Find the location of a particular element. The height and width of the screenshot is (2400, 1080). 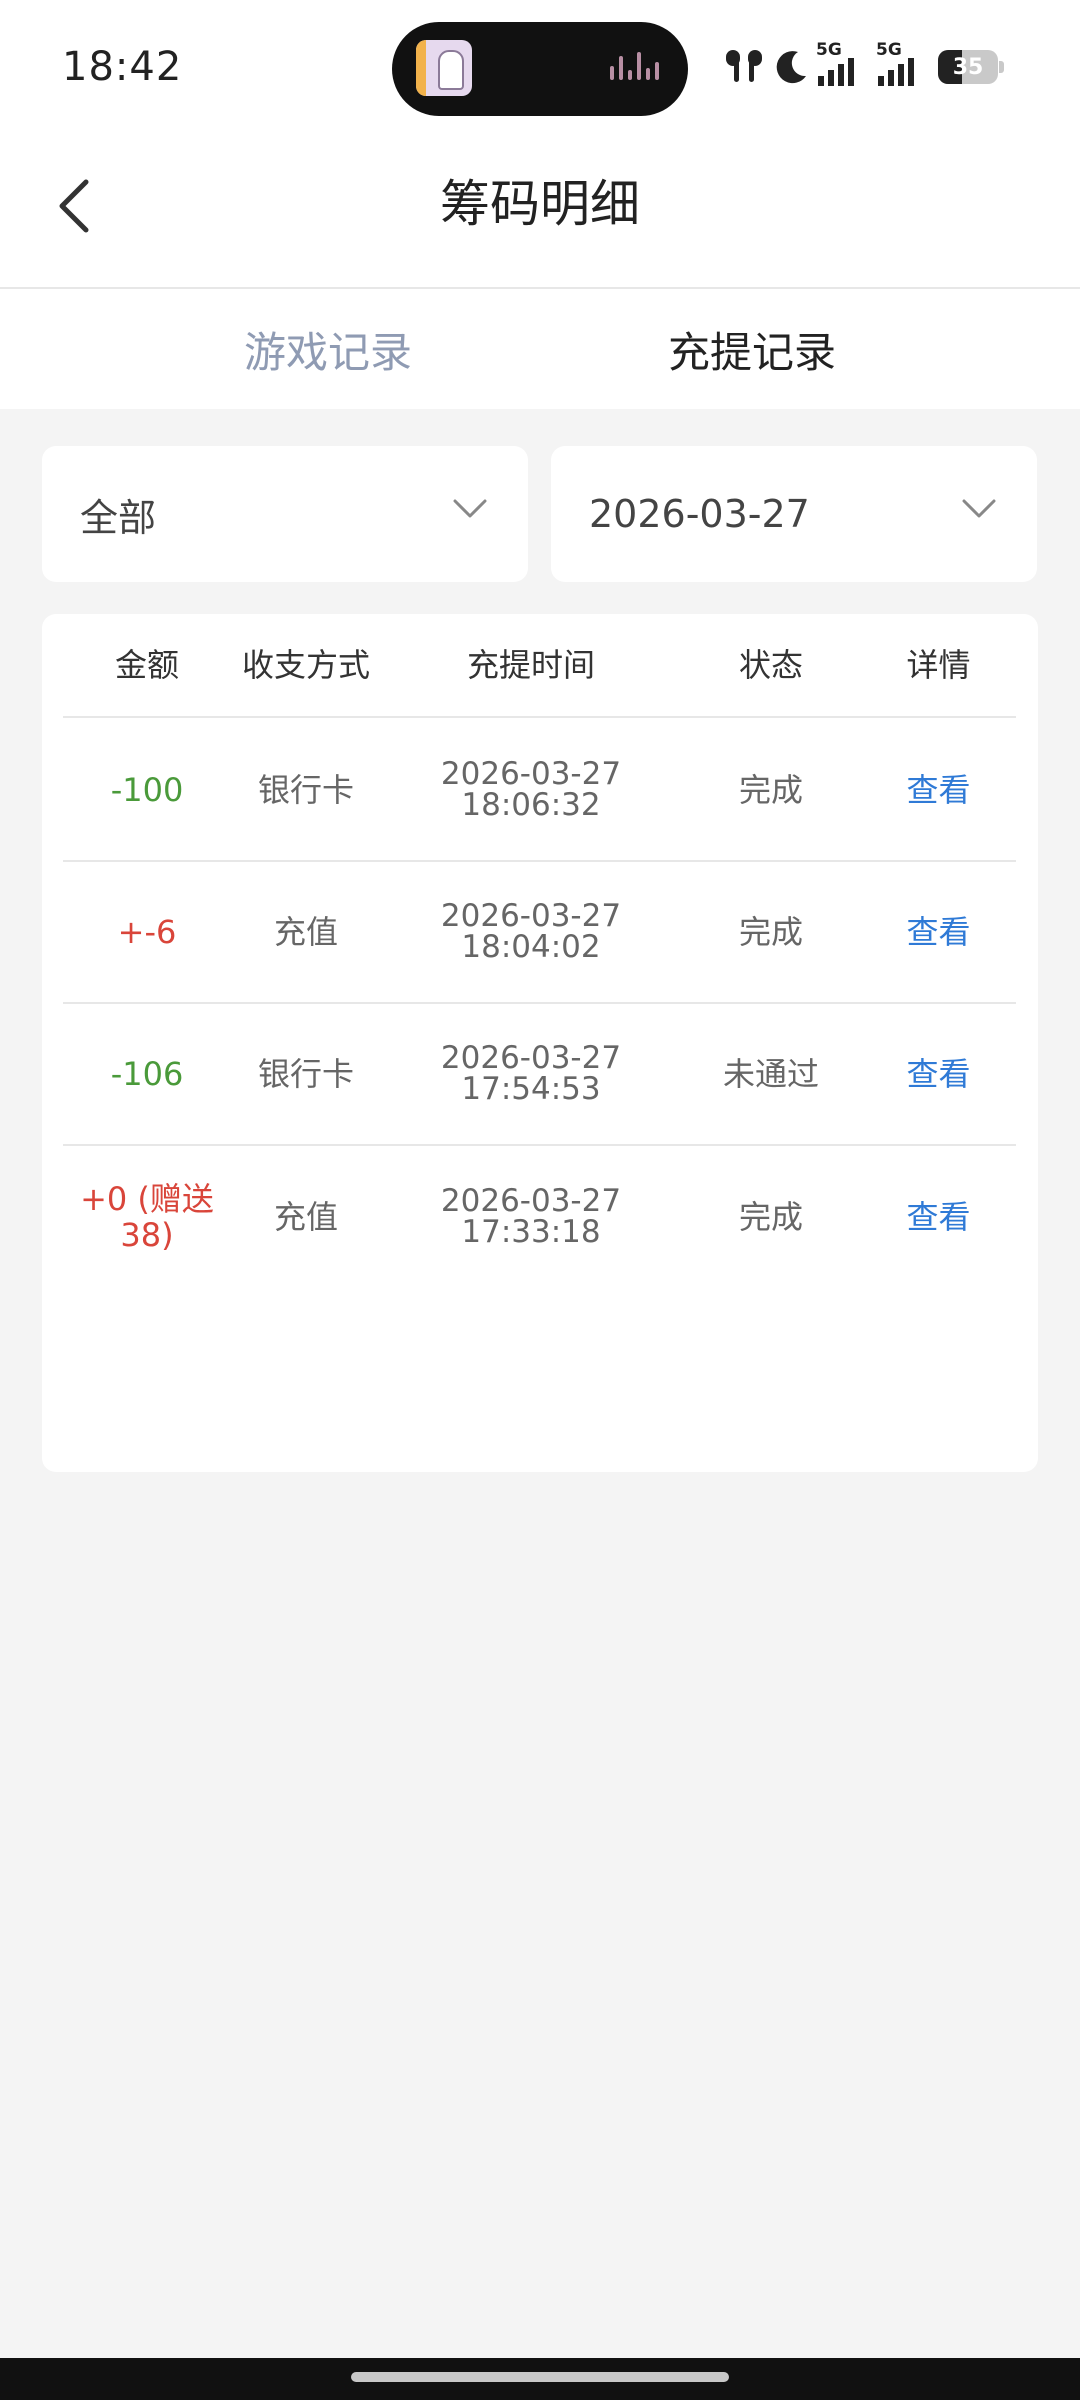

music-island-icon is located at coordinates (444, 68).